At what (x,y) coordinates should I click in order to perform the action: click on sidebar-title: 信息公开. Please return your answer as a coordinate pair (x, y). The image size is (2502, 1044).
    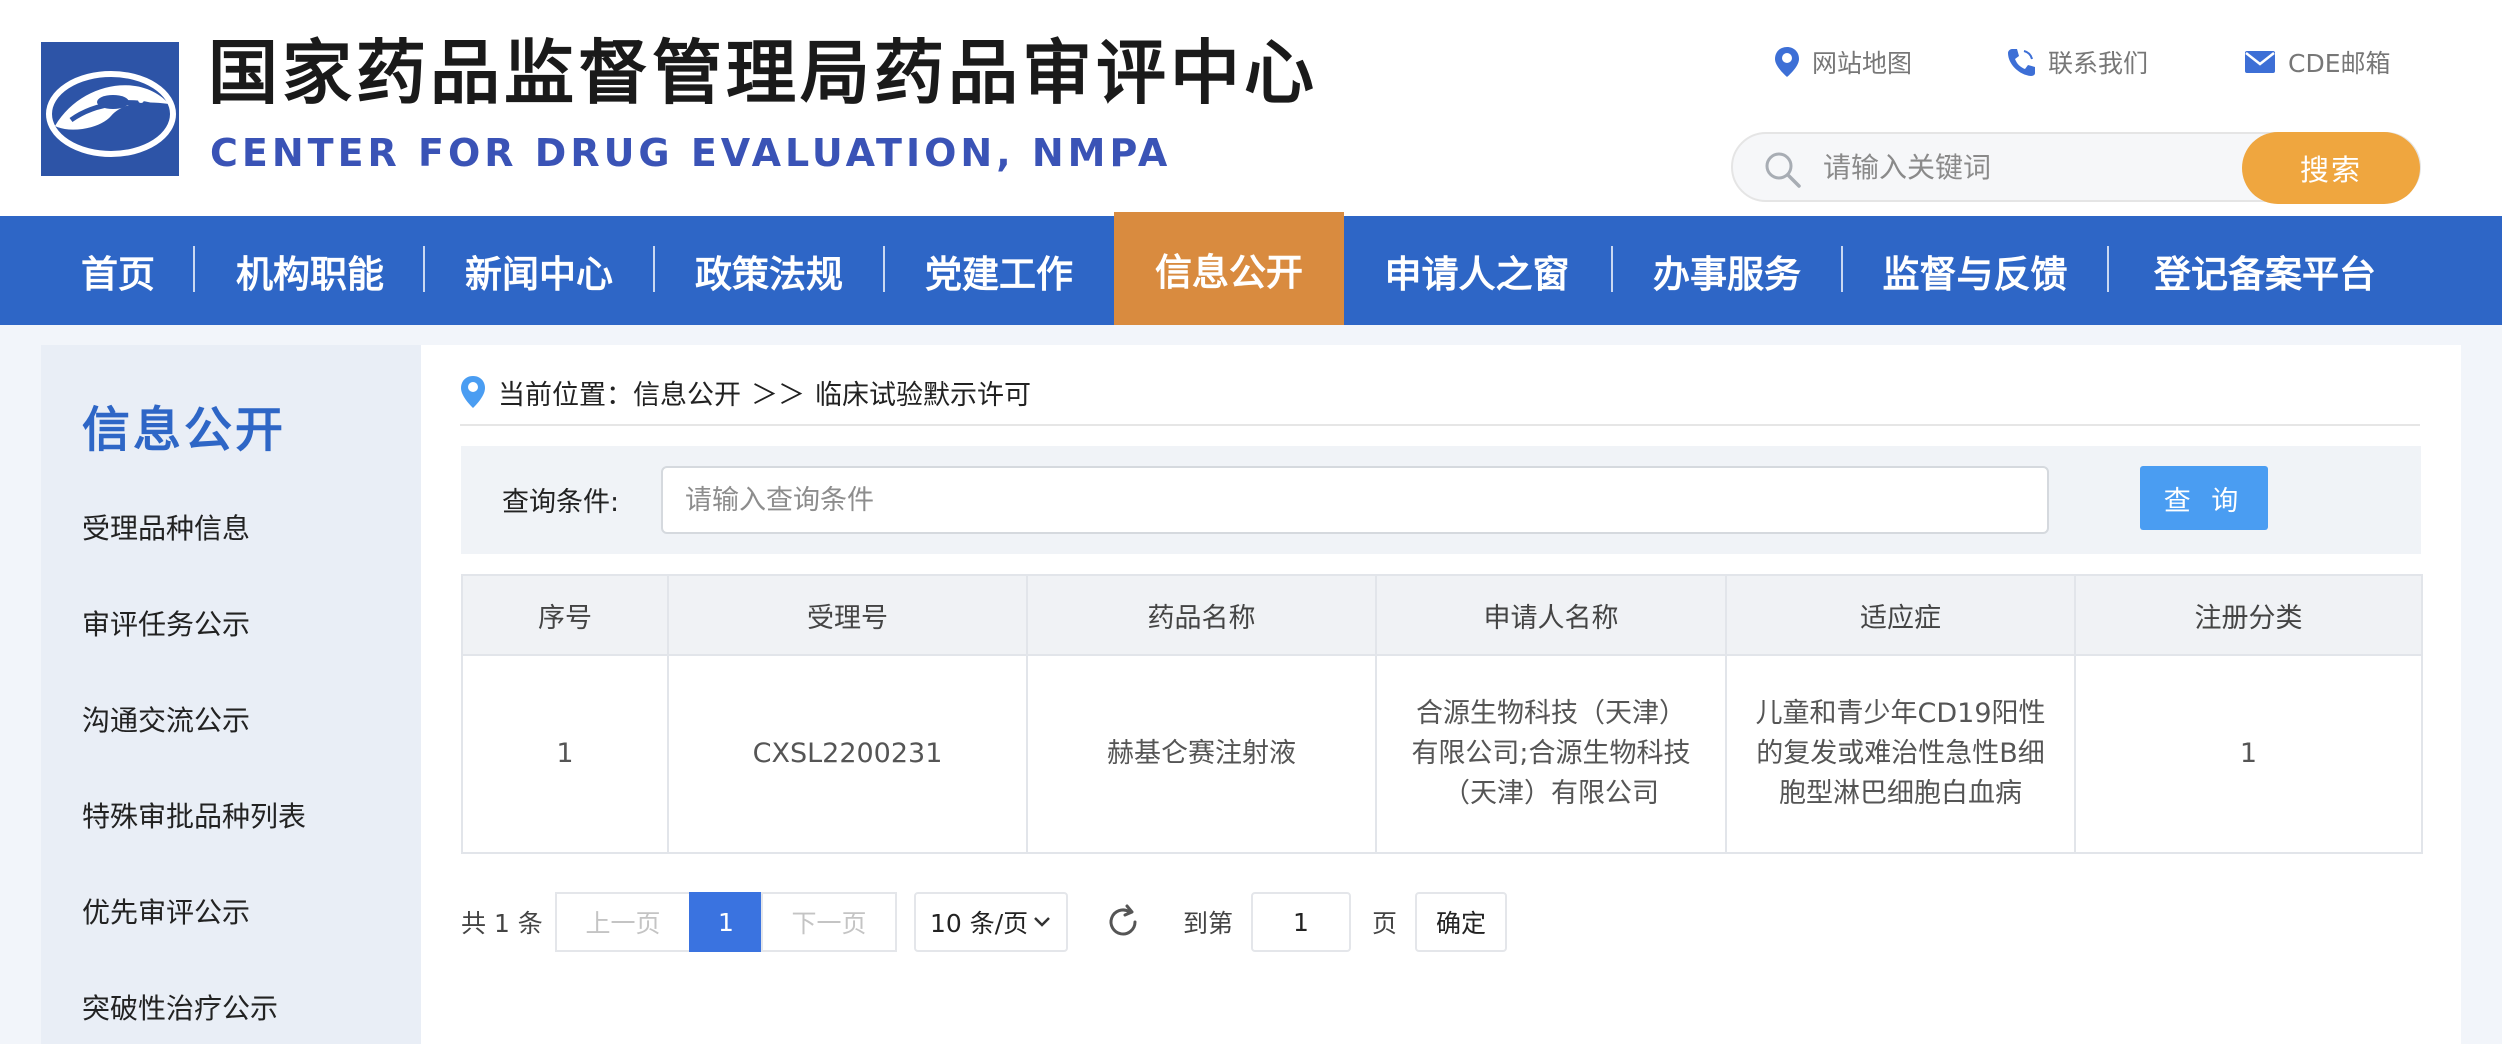
    Looking at the image, I should click on (184, 430).